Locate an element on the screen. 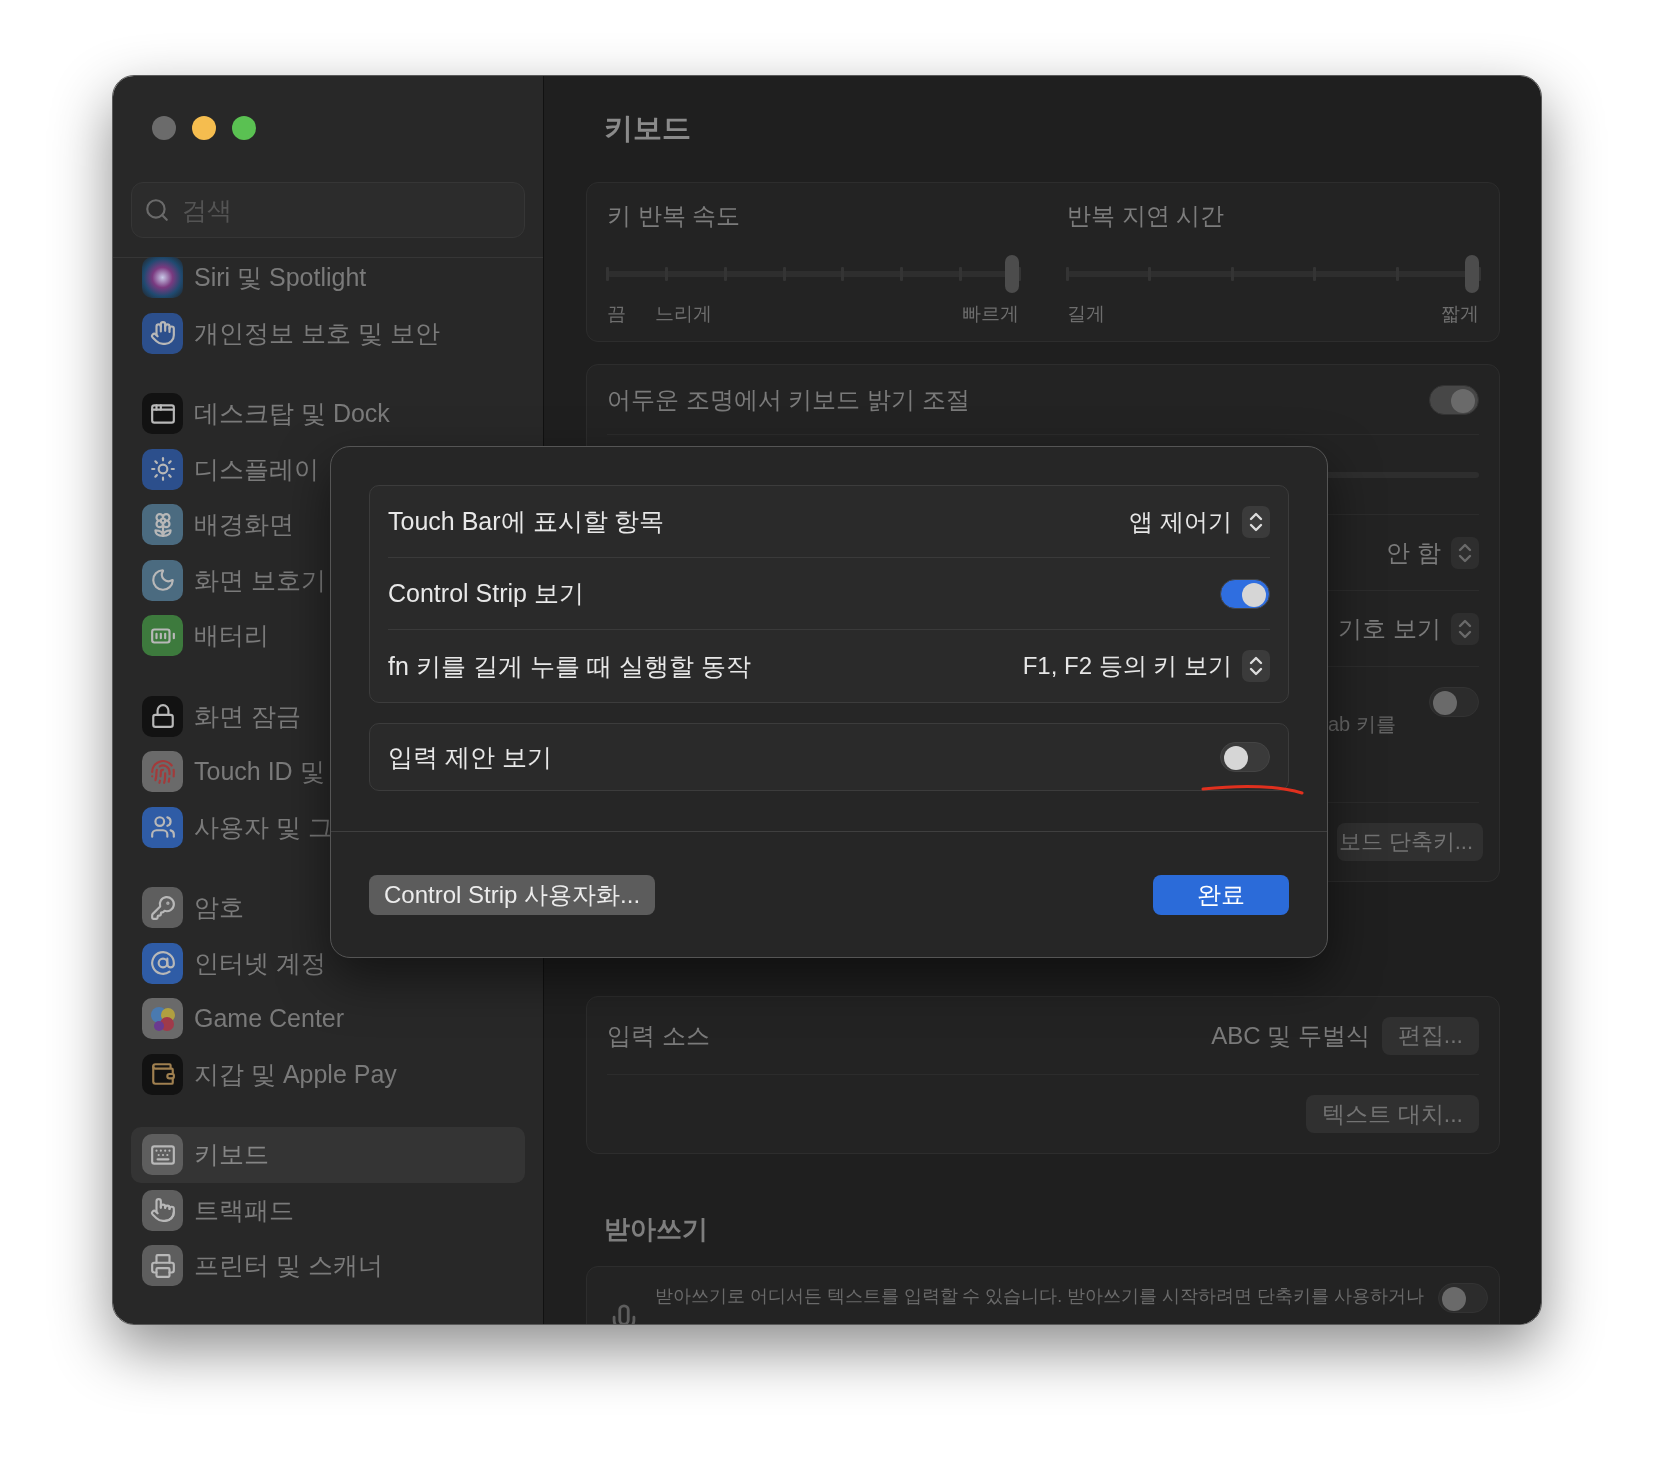 This screenshot has height=1474, width=1654. popup-button: 앱 제어기 is located at coordinates (1199, 521).